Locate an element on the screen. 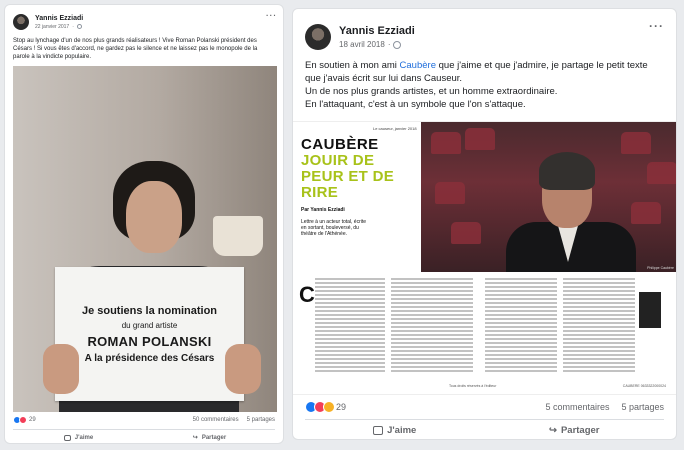  post-stats: 29 5 commentaires 5 partages is located at coordinates (484, 407).